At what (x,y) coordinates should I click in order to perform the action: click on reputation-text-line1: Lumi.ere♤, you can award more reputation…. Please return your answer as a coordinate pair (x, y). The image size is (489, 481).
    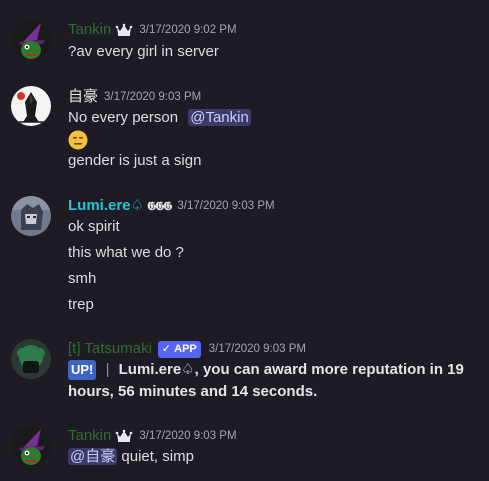
    Looking at the image, I should click on (291, 369).